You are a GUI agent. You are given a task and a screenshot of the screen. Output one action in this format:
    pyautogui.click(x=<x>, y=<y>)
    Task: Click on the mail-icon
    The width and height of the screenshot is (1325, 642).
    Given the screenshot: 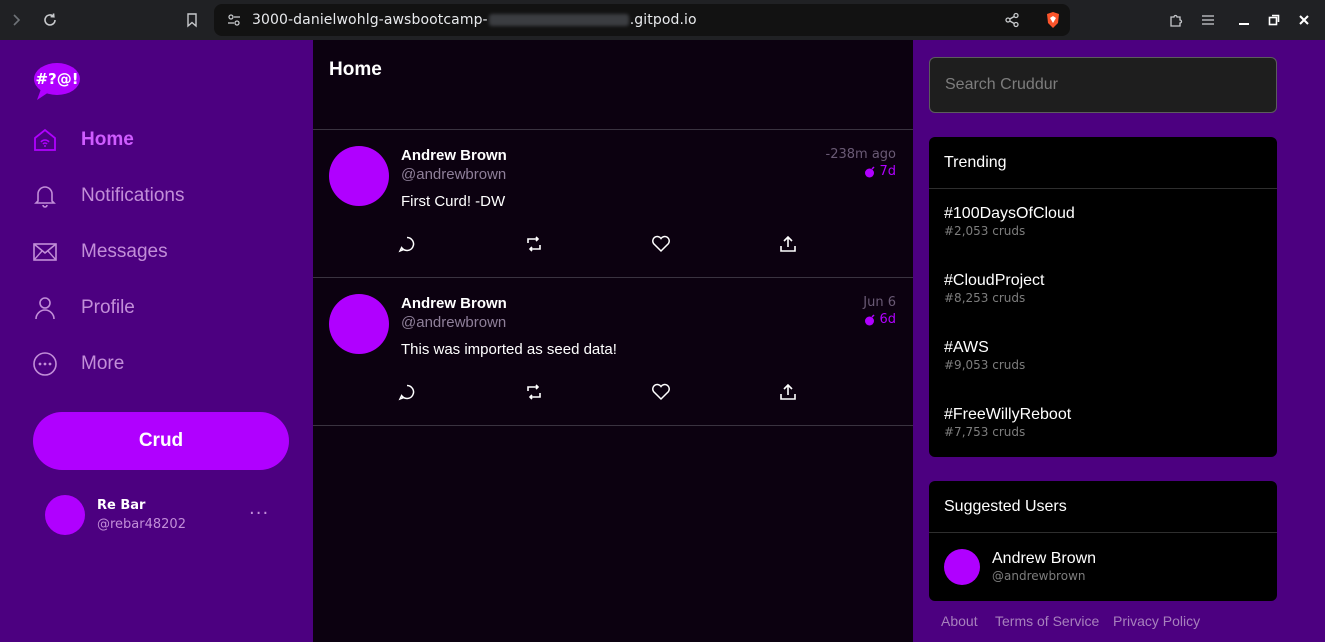 What is the action you would take?
    pyautogui.click(x=45, y=252)
    